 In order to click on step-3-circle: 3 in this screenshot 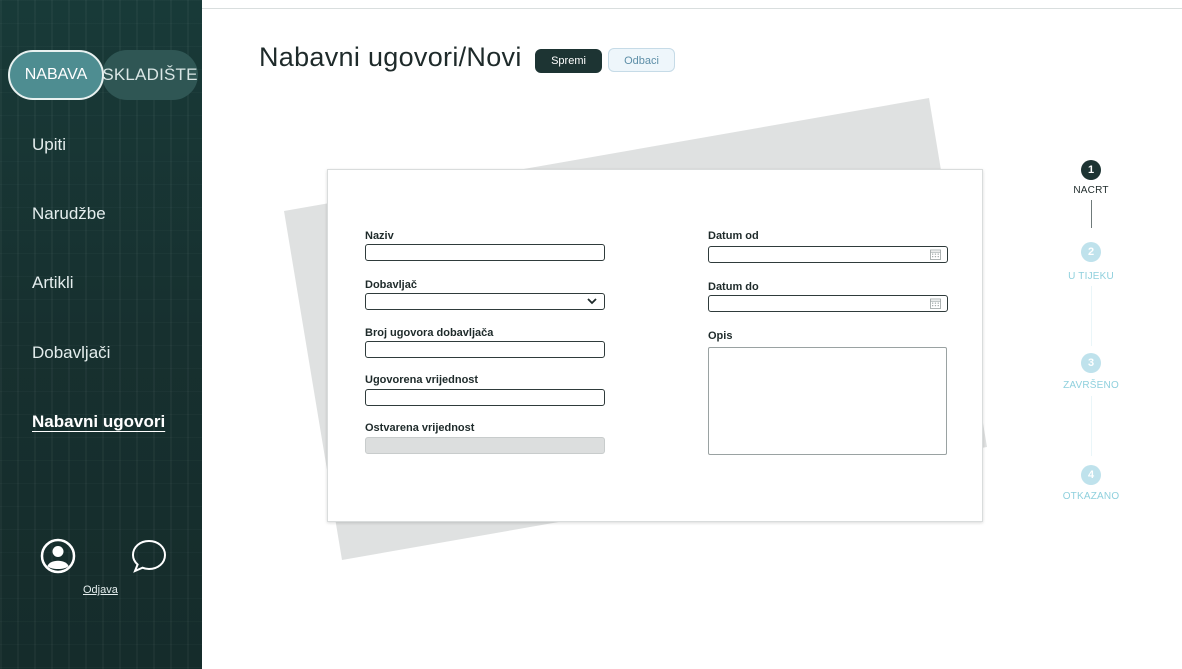, I will do `click(1091, 363)`.